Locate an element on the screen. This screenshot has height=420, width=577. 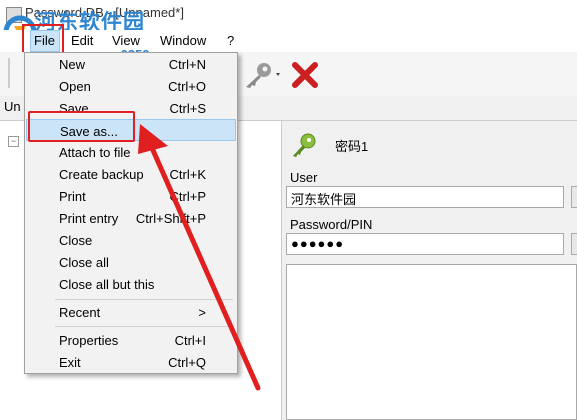
password-side-button is located at coordinates (574, 244).